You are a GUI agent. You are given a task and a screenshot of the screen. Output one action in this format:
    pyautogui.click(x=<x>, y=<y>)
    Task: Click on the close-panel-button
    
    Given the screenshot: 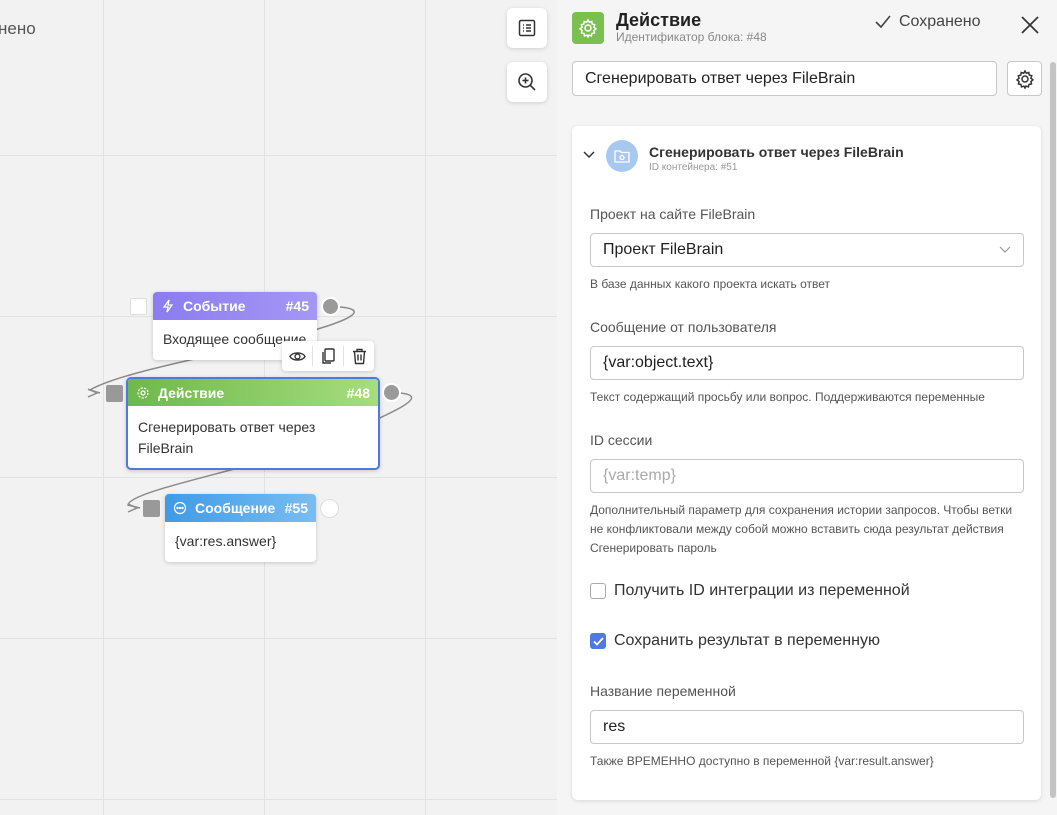 What is the action you would take?
    pyautogui.click(x=1030, y=25)
    